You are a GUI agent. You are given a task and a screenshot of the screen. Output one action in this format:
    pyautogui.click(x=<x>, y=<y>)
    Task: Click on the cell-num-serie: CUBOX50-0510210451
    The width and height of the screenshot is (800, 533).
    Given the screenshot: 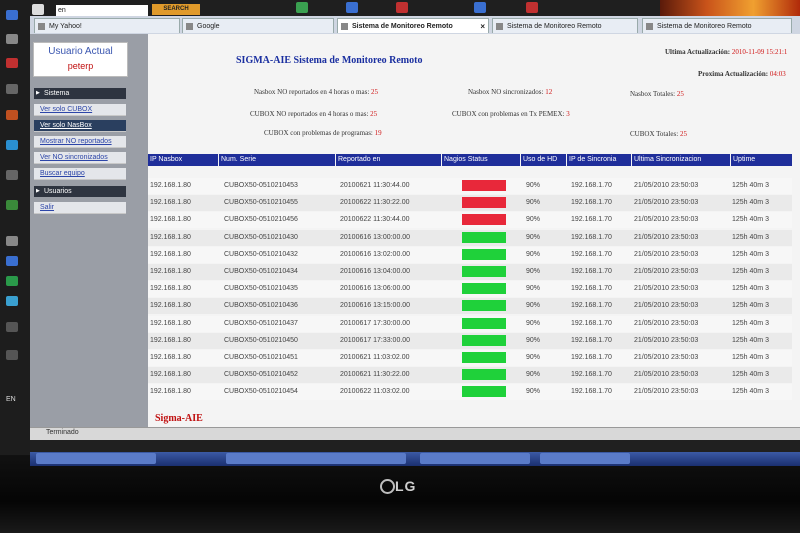 What is the action you would take?
    pyautogui.click(x=261, y=357)
    